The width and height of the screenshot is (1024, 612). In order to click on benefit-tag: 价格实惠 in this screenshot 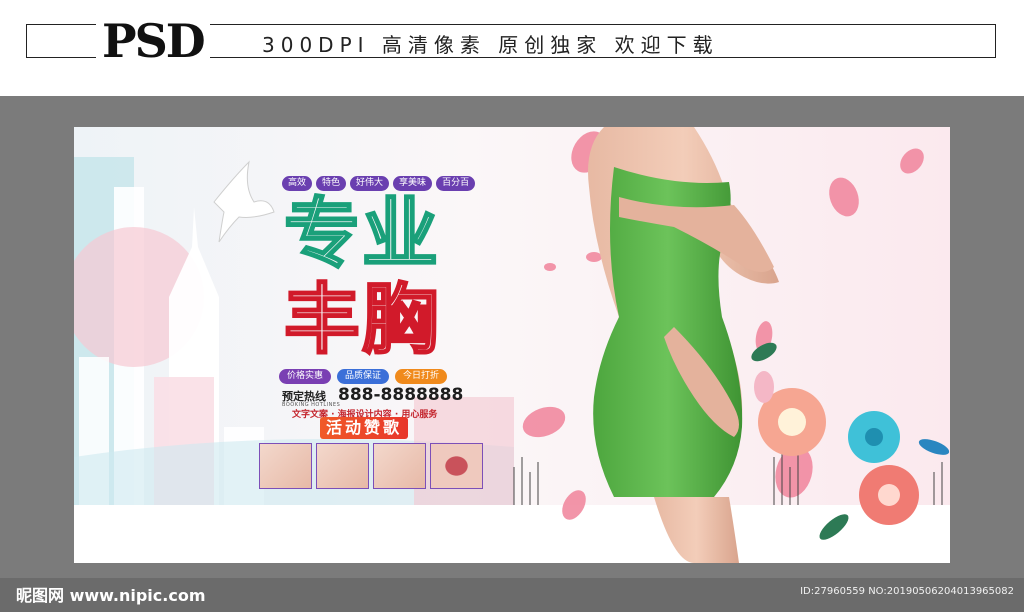, I will do `click(305, 376)`.